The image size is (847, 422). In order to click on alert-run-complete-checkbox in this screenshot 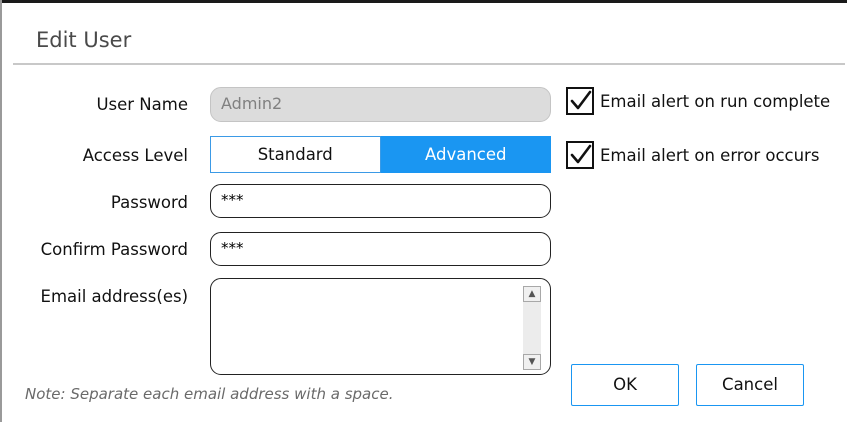, I will do `click(580, 101)`.